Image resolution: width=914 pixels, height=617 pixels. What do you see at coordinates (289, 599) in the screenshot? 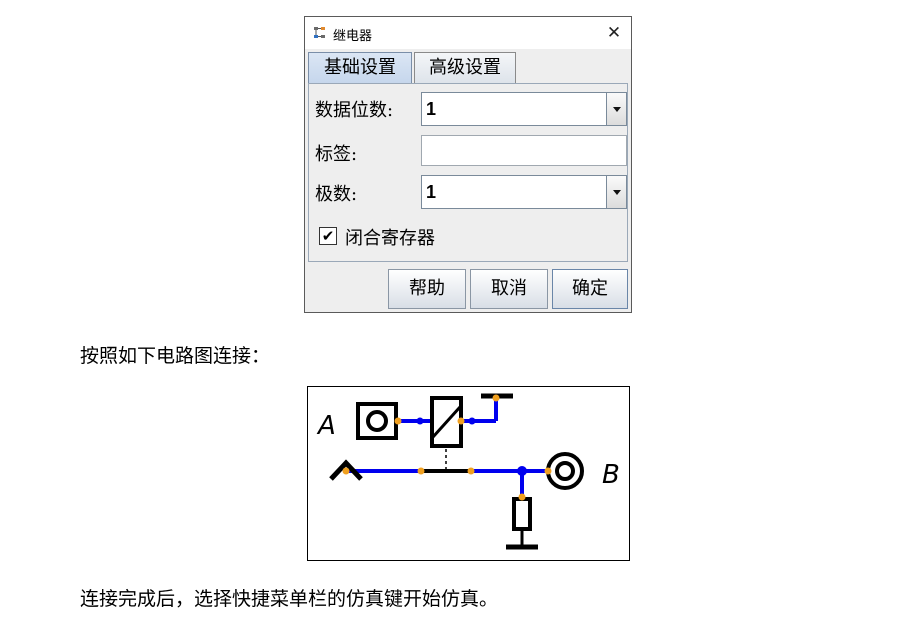
I see `conclusion-text: 连接完成后，选择快捷菜单栏的仿真键开始仿真。` at bounding box center [289, 599].